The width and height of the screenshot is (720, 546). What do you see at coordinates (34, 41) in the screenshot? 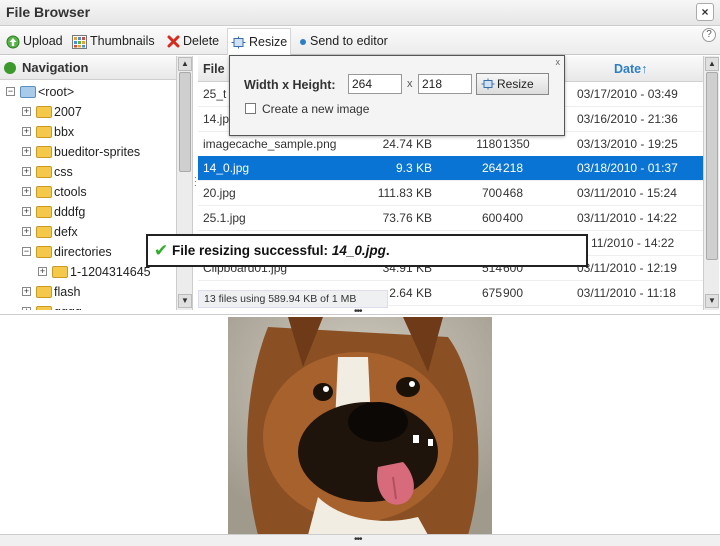
I see `upload-button: Upload` at bounding box center [34, 41].